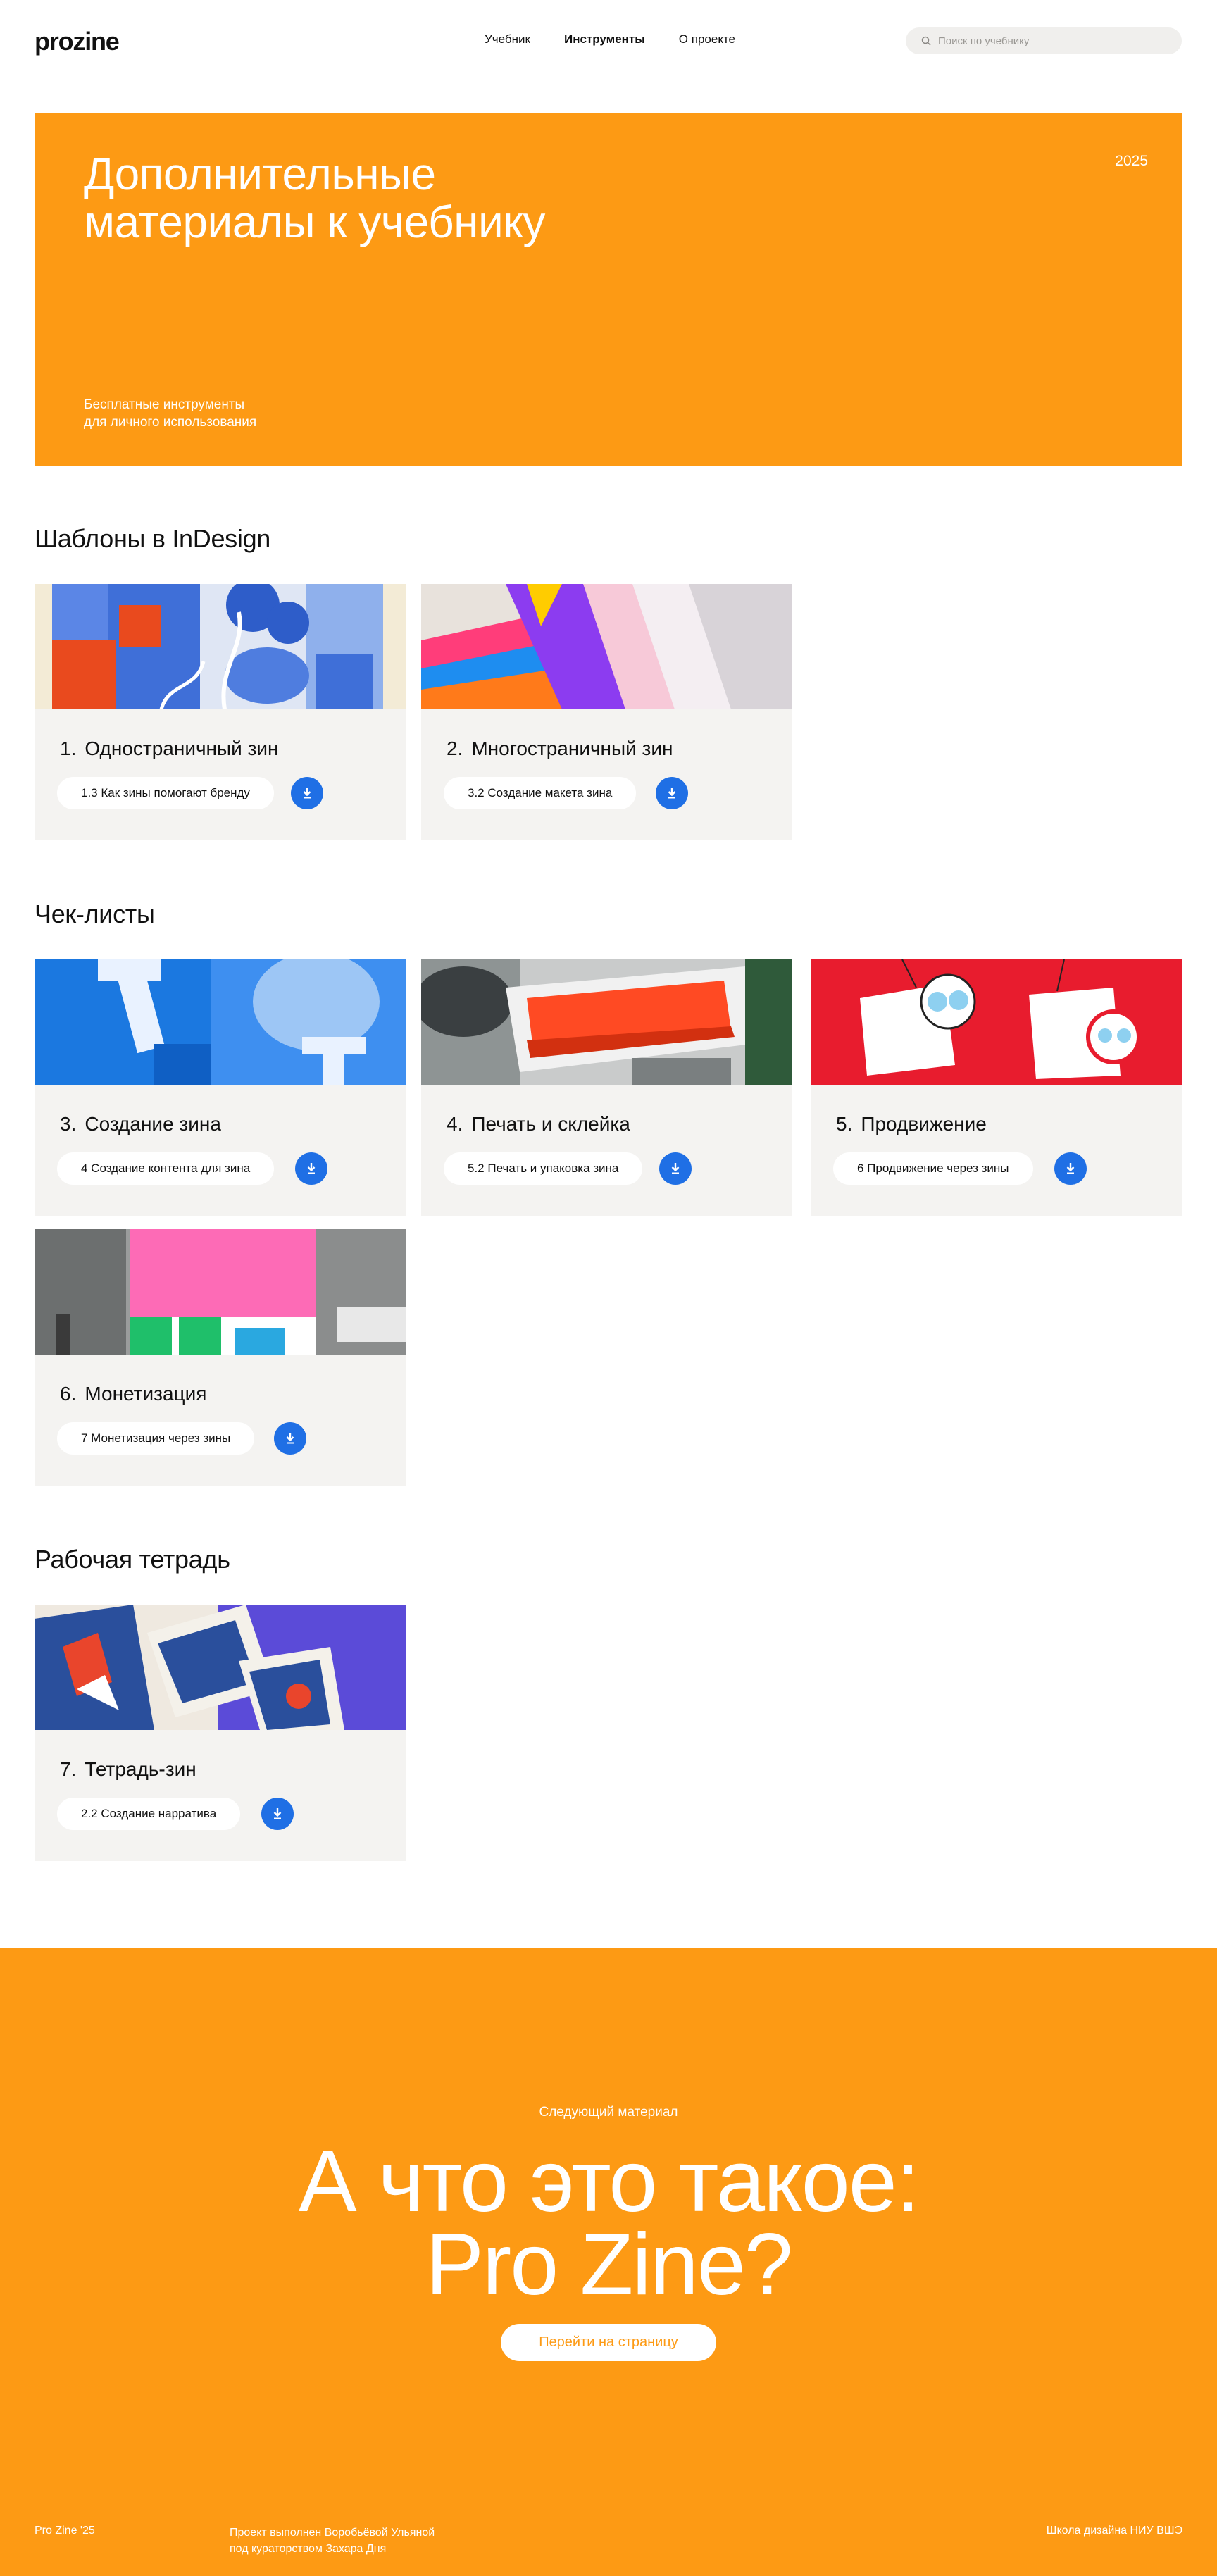 The height and width of the screenshot is (2576, 1217). Describe the element at coordinates (68, 1124) in the screenshot. I see `card-number: 3.` at that location.